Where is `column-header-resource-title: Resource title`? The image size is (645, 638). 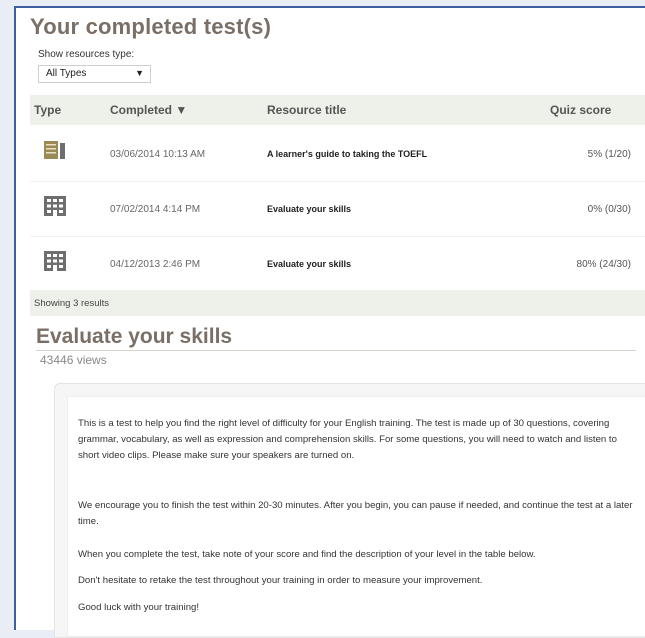 column-header-resource-title: Resource title is located at coordinates (307, 110).